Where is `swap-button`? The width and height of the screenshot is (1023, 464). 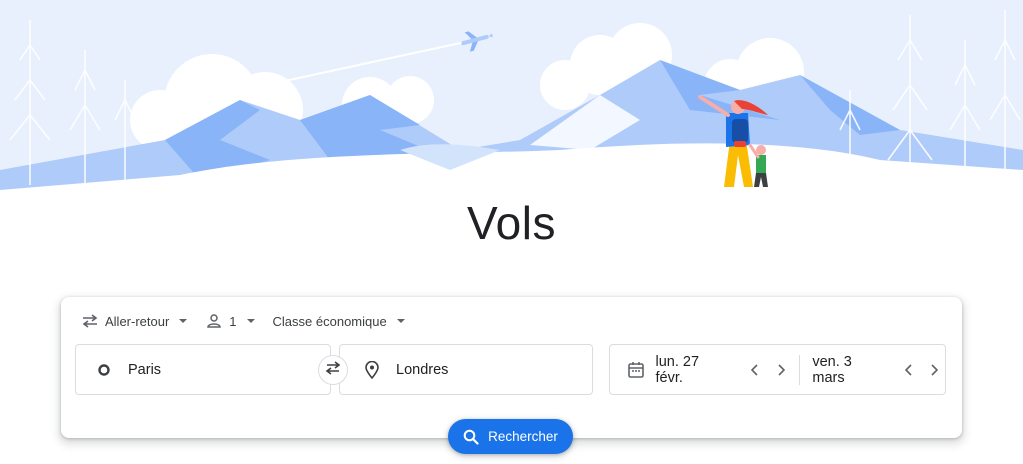
swap-button is located at coordinates (333, 370).